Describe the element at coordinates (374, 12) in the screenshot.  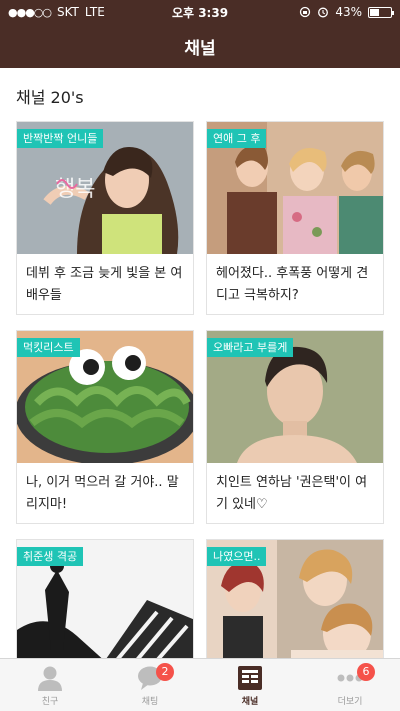
I see `battery-fill` at that location.